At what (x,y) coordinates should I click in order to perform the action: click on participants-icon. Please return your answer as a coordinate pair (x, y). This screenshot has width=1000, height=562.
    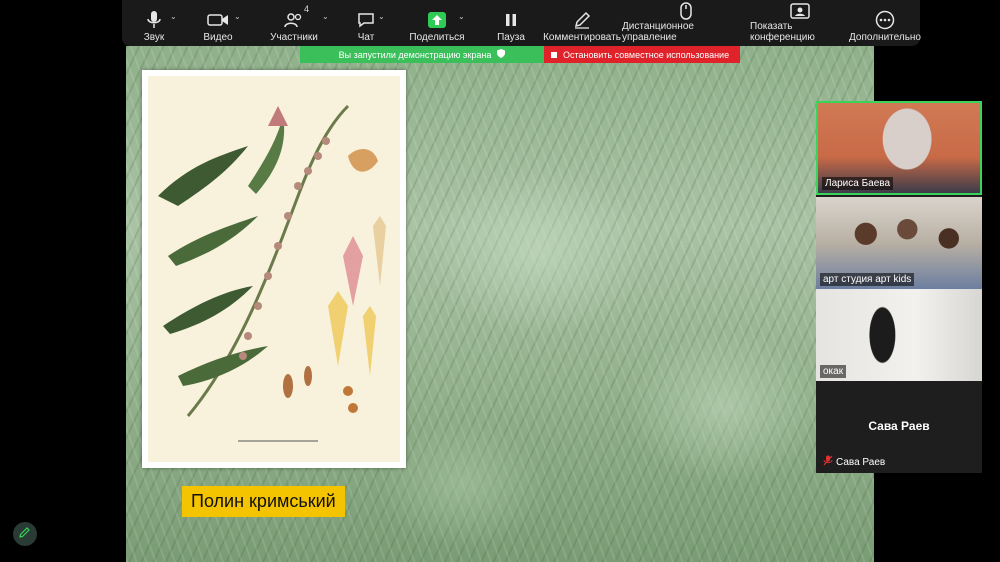
    Looking at the image, I should click on (294, 20).